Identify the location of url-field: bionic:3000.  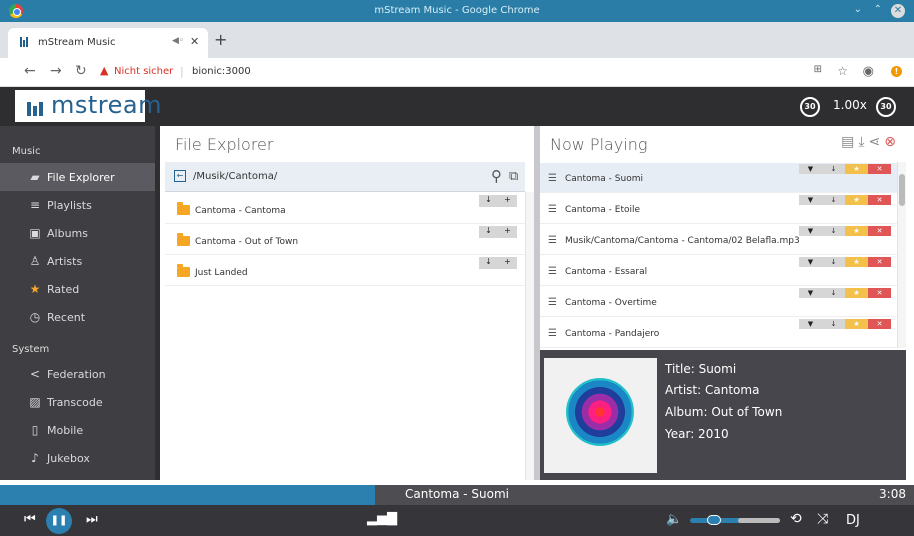
(221, 71).